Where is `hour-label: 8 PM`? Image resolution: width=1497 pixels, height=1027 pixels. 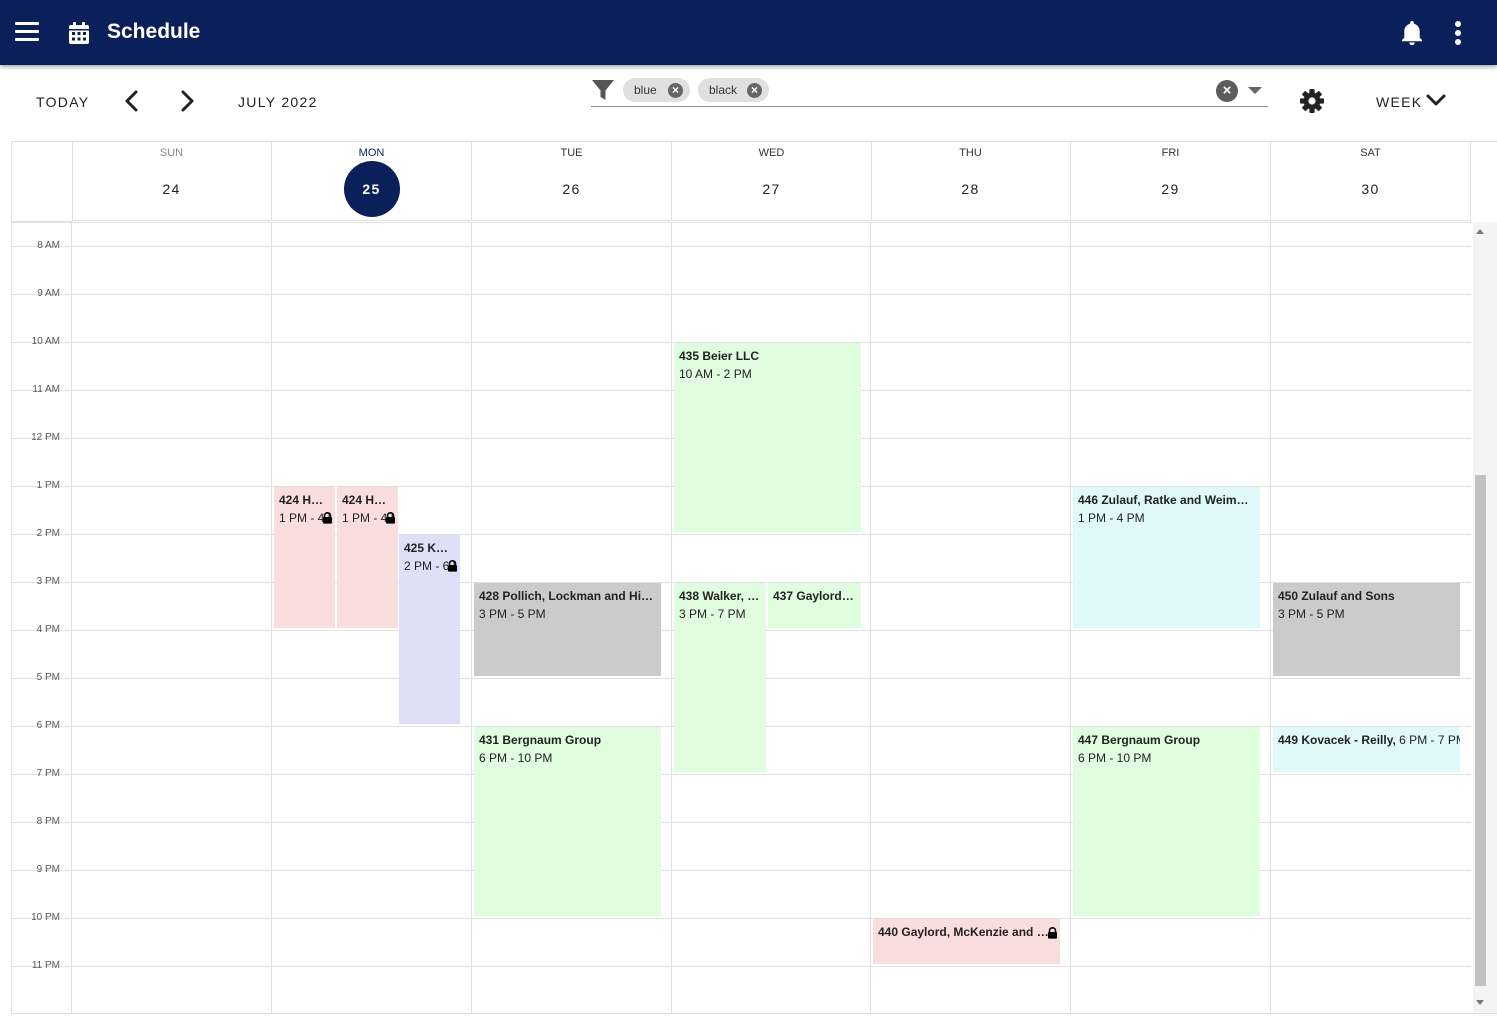
hour-label: 8 PM is located at coordinates (48, 821).